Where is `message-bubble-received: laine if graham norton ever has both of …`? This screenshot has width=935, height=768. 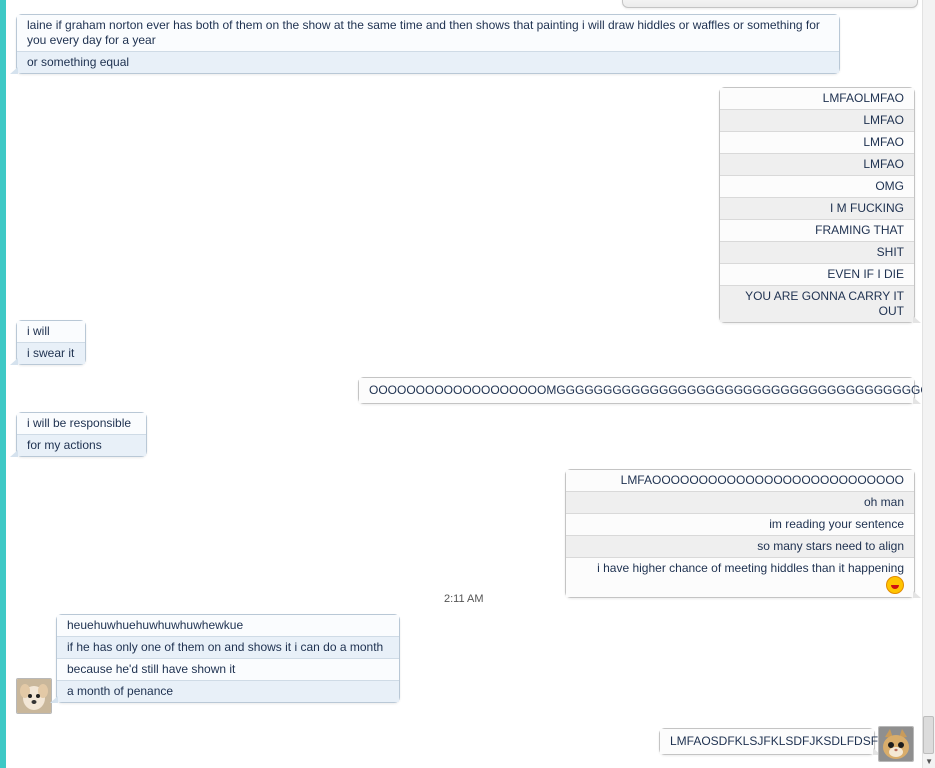
message-bubble-received: laine if graham norton ever has both of … is located at coordinates (425, 44).